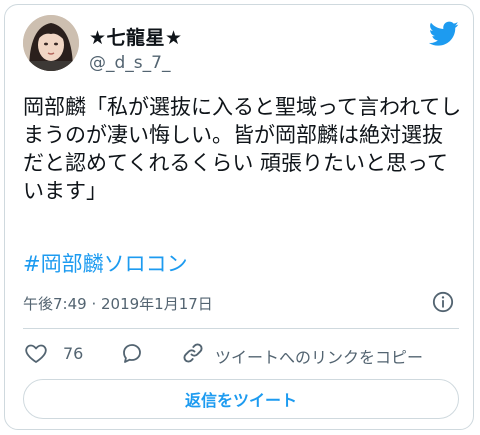 The height and width of the screenshot is (435, 480). Describe the element at coordinates (444, 34) in the screenshot. I see `twitter-bird-icon` at that location.